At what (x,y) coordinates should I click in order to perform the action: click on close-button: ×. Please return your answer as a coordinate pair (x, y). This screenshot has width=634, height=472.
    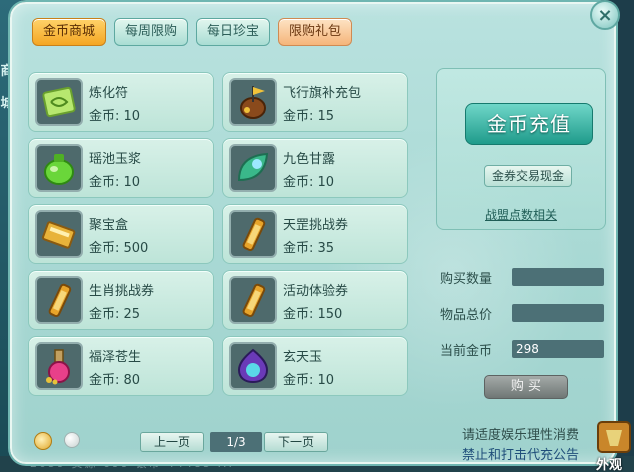
    Looking at the image, I should click on (605, 15).